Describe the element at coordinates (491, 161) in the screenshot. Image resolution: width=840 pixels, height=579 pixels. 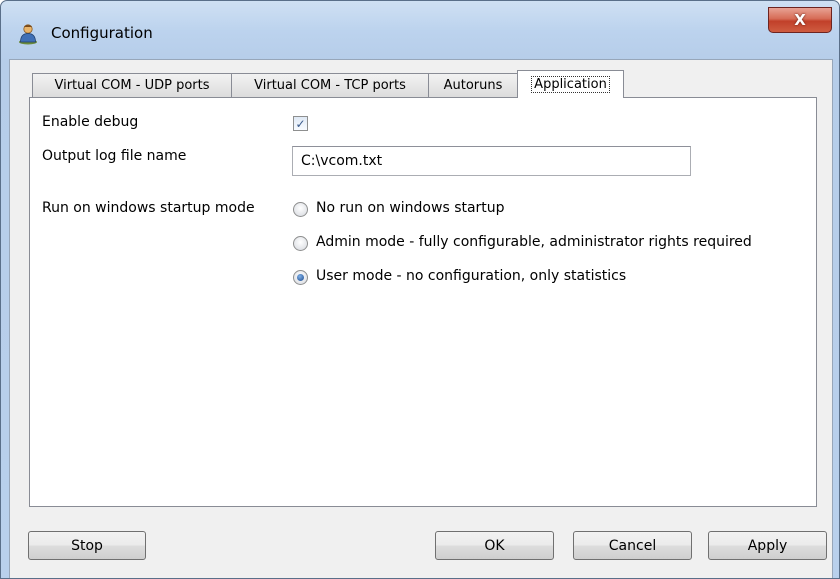
I see `output-log-file-input: C:\vcom.txt` at that location.